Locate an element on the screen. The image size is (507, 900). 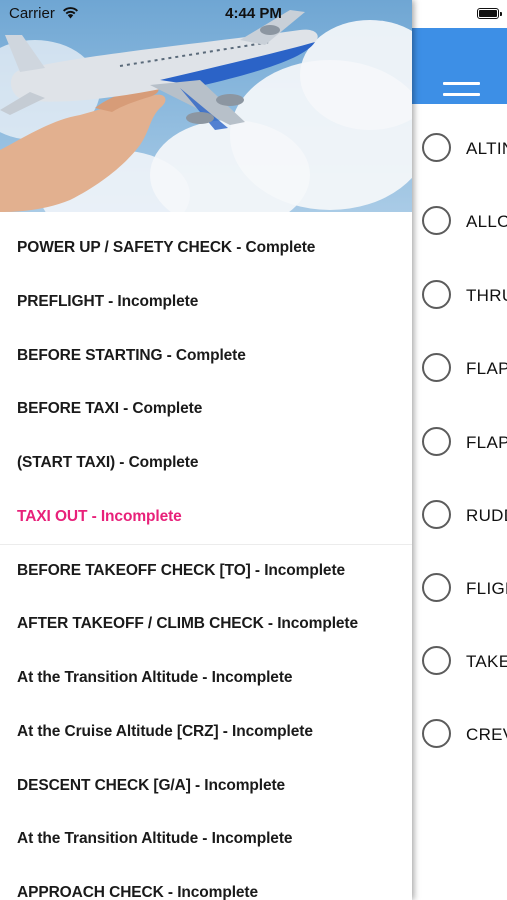
menu-item-label: DESCENT CHECK [G/A] - Incomplete is located at coordinates (151, 785).